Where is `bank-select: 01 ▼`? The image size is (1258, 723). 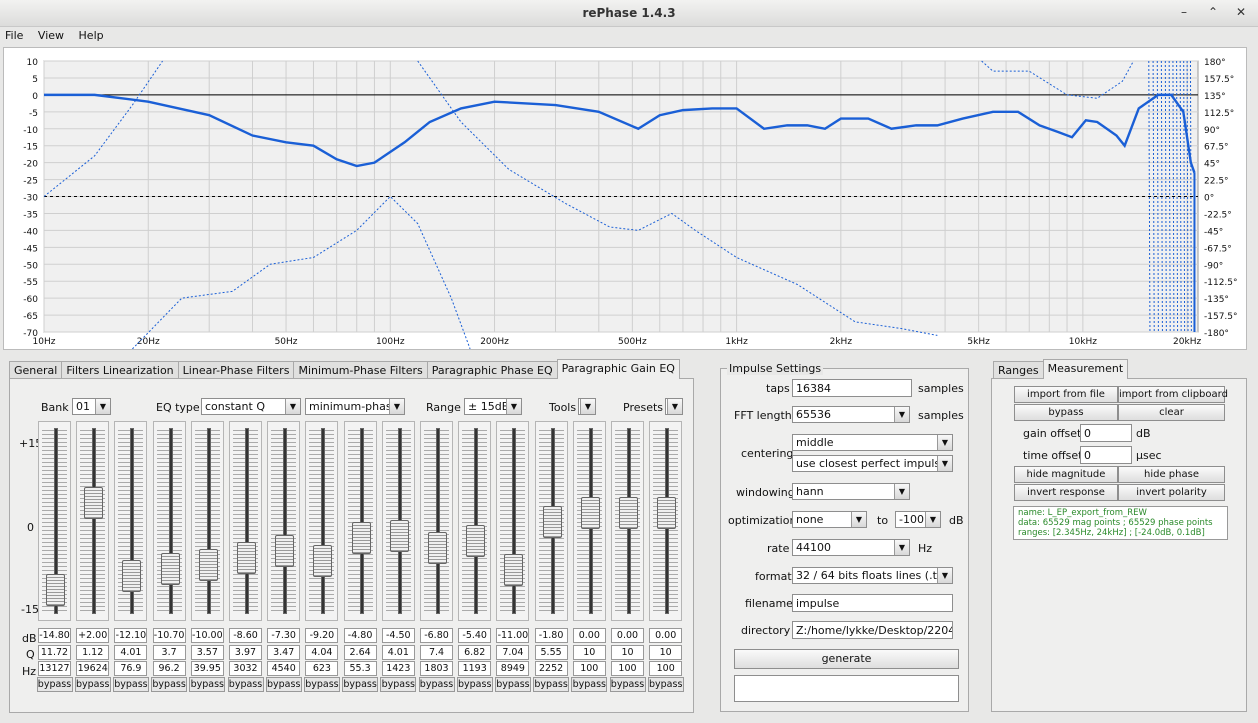
bank-select: 01 ▼ is located at coordinates (91, 406).